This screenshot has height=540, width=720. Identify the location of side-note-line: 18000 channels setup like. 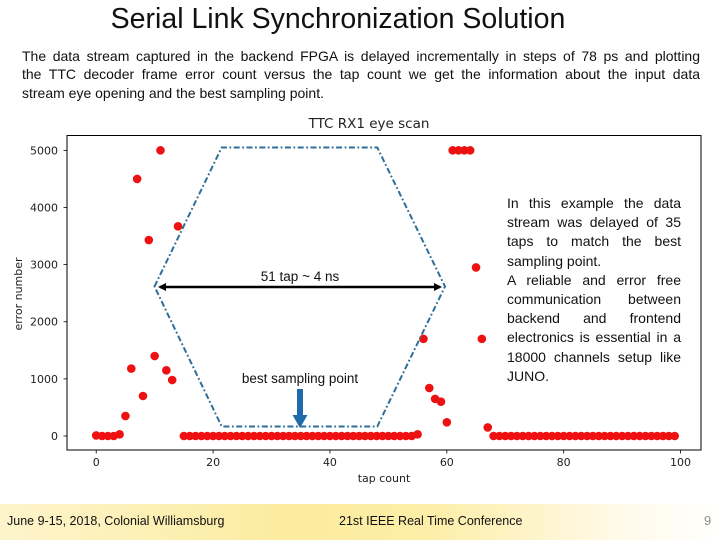
(594, 356).